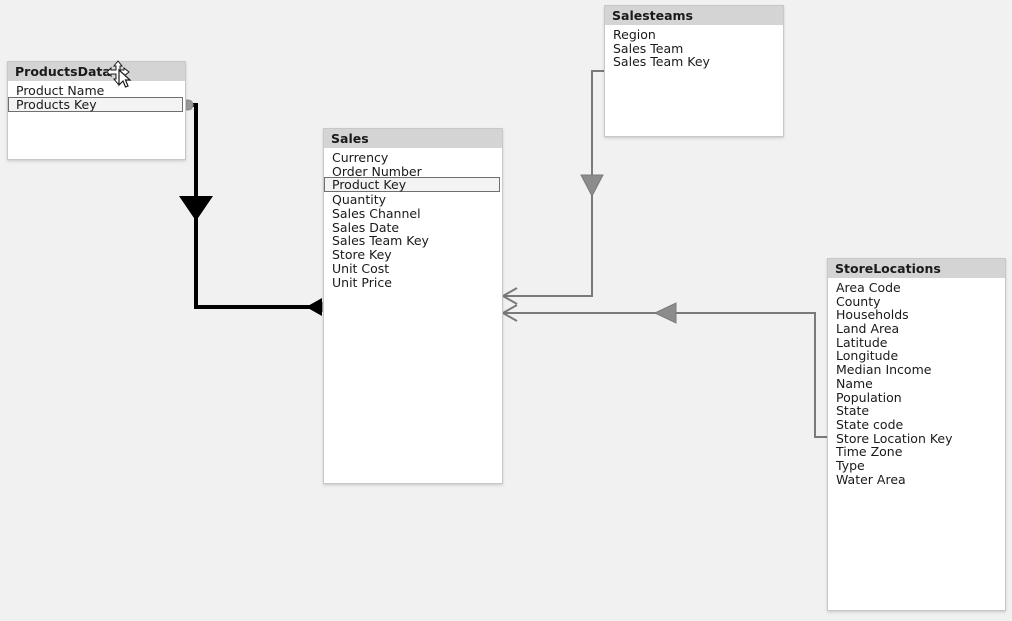 Image resolution: width=1012 pixels, height=621 pixels. What do you see at coordinates (916, 410) in the screenshot?
I see `field-state: State` at bounding box center [916, 410].